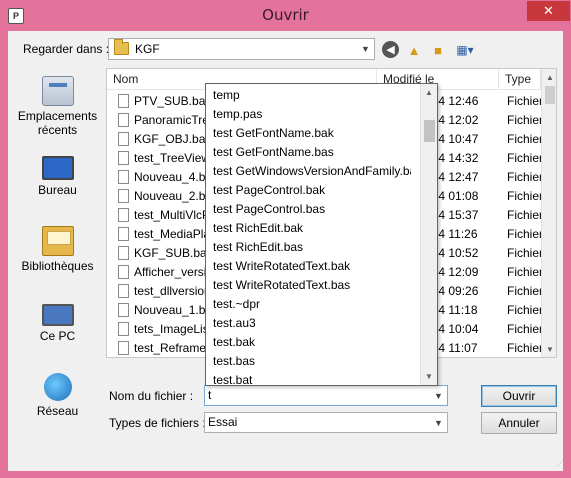  Describe the element at coordinates (172, 291) in the screenshot. I see `file-name: test_dllversion` at that location.